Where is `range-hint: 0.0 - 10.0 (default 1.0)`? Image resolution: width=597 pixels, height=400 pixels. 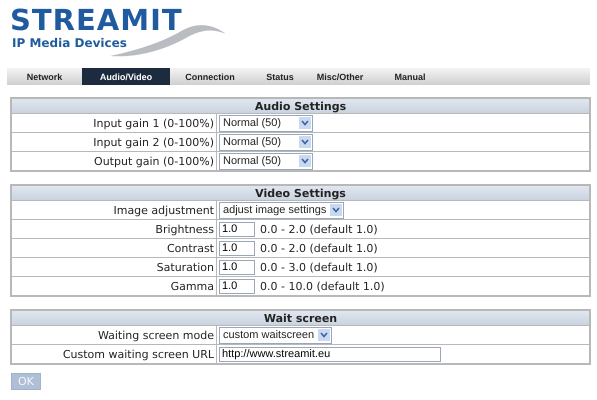
range-hint: 0.0 - 10.0 (default 1.0) is located at coordinates (322, 286).